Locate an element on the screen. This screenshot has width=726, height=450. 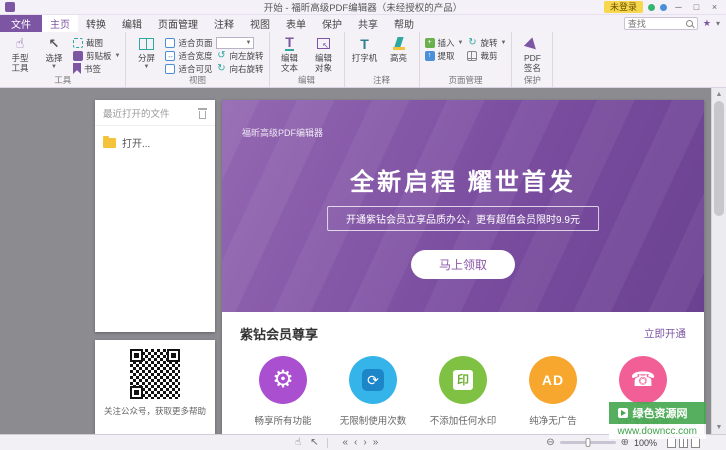
ribbon-group-protect: PDF签名 保护 is located at coordinates (533, 59).